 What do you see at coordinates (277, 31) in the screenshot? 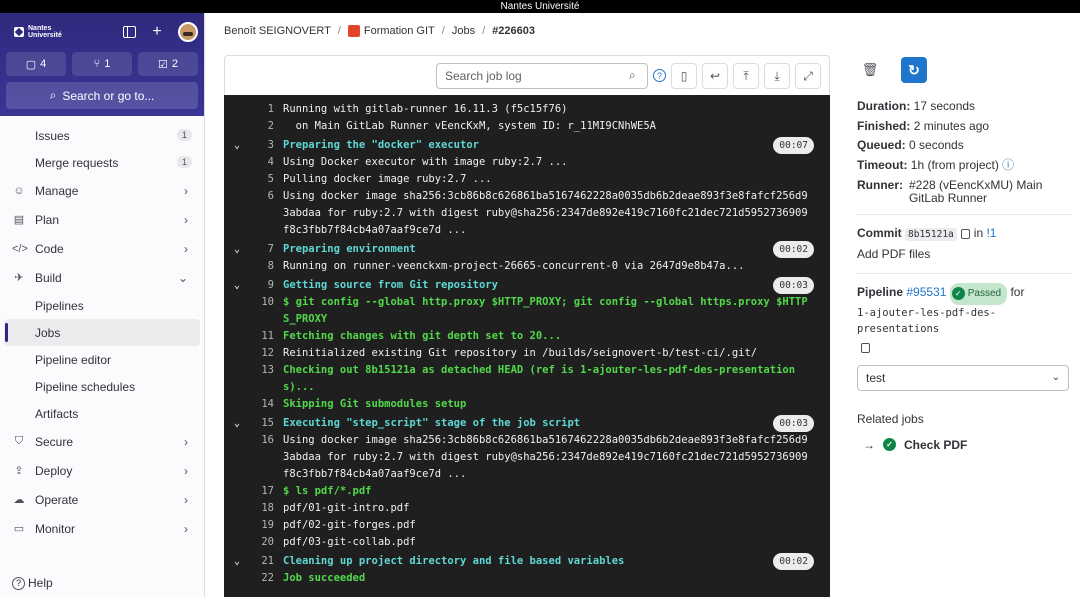
I see `breadcrumb-user: Benoît SEIGNOVERT` at bounding box center [277, 31].